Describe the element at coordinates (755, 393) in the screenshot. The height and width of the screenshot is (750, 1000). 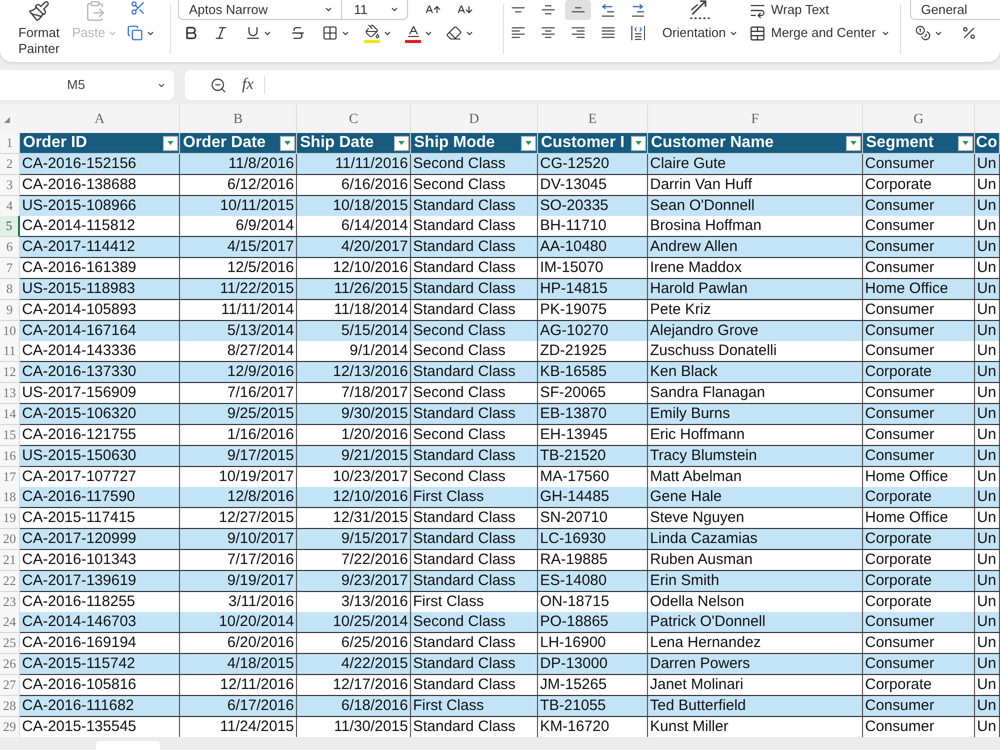
I see `table-cell: Sandra Flanagan` at that location.